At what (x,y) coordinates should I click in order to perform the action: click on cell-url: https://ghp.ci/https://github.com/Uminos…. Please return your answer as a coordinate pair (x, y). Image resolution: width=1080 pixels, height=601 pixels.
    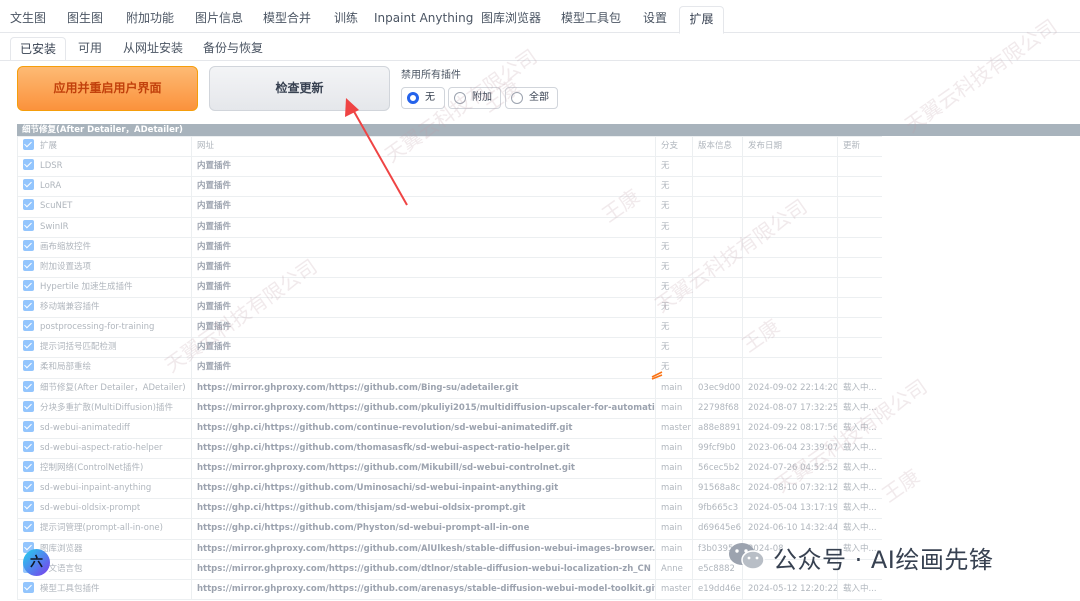
    Looking at the image, I should click on (423, 489).